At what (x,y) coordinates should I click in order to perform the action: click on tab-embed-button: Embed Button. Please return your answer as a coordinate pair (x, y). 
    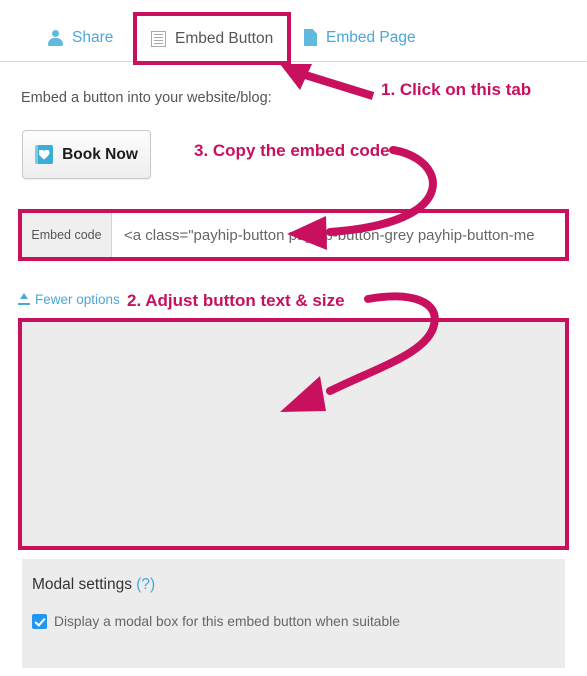
    Looking at the image, I should click on (212, 38).